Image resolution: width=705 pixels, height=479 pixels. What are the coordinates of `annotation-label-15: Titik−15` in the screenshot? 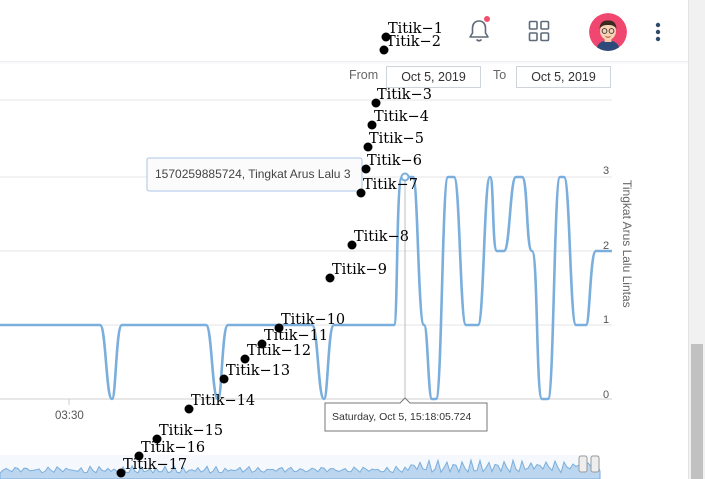 It's located at (191, 431).